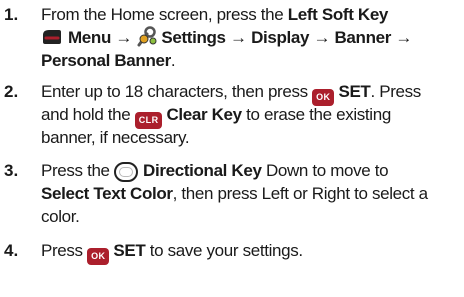 This screenshot has height=297, width=464. Describe the element at coordinates (107, 193) in the screenshot. I see `select-text-color-label: Select Text Color` at that location.